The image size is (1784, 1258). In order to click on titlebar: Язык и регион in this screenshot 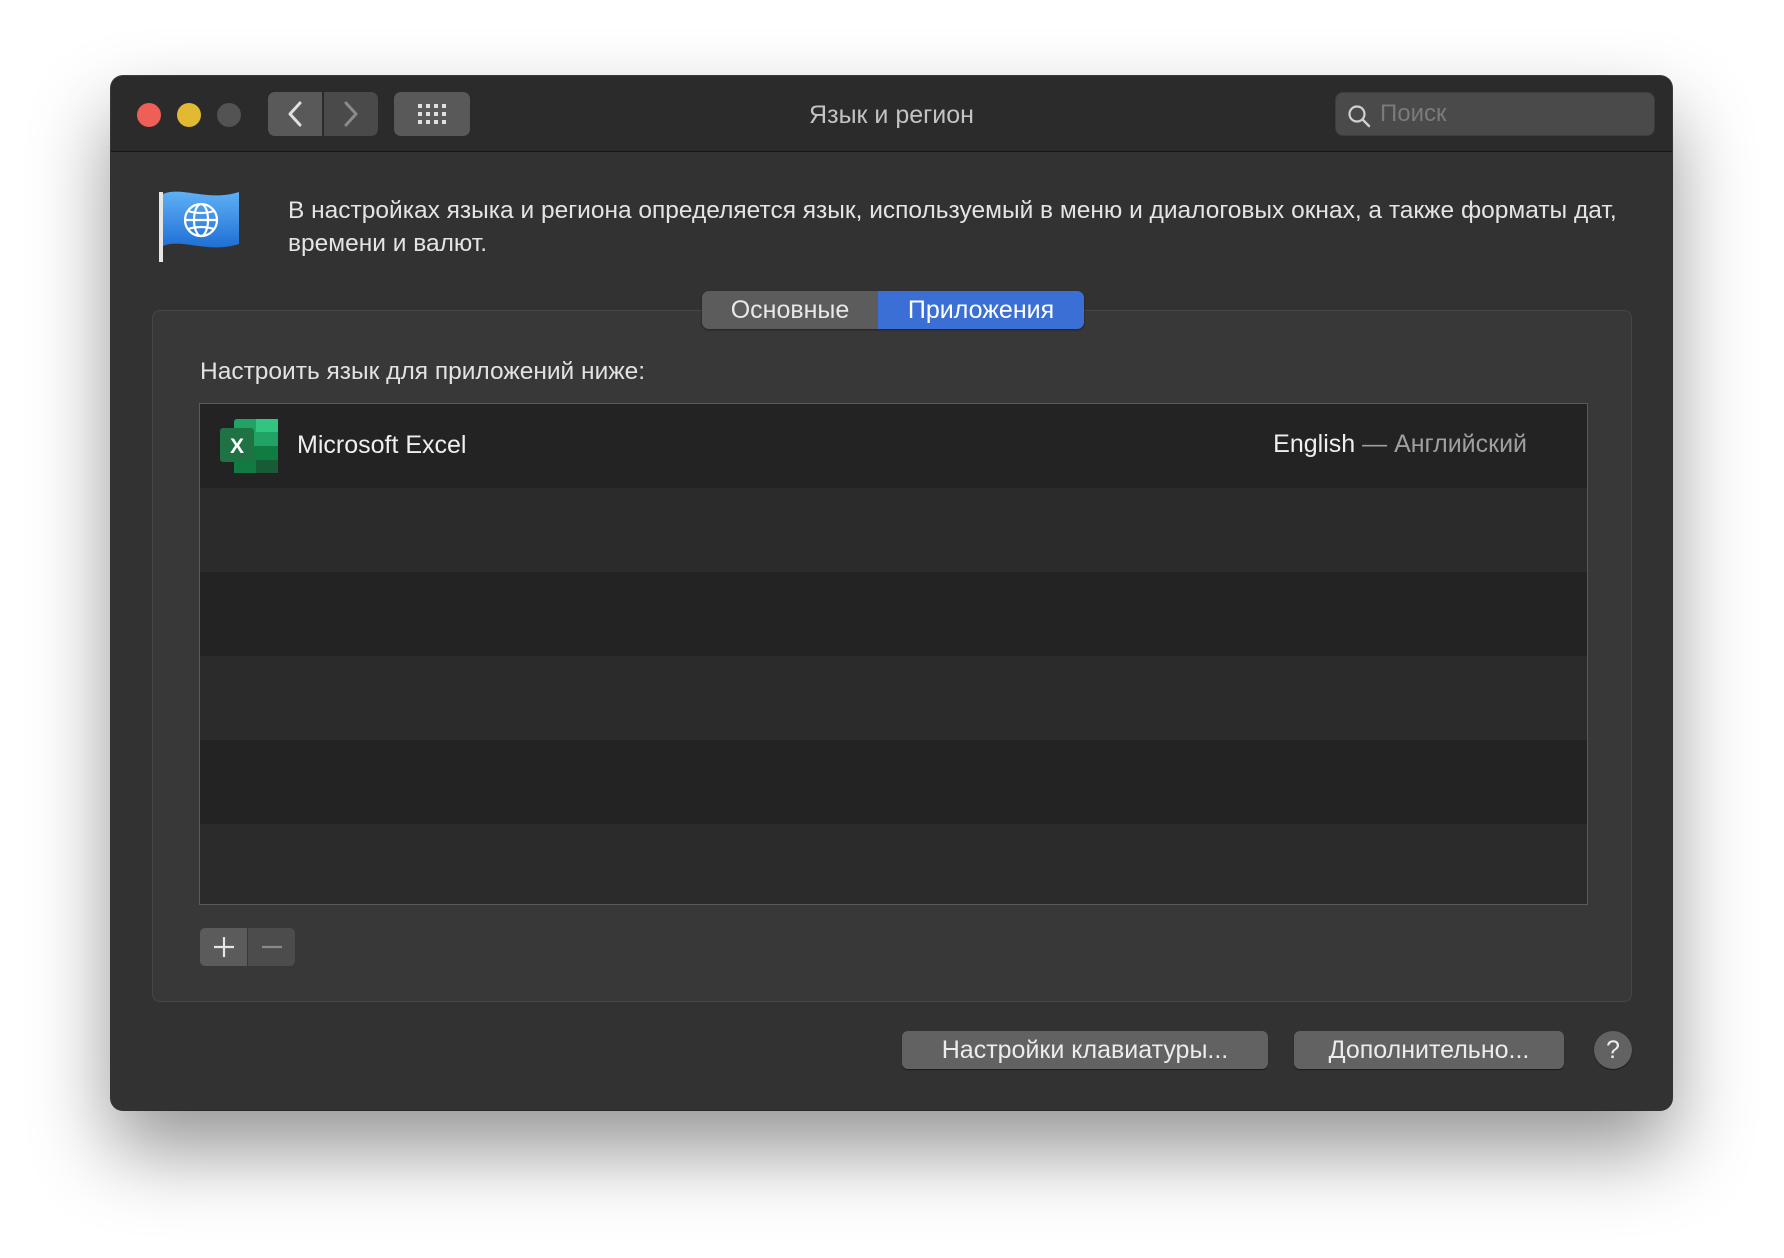, I will do `click(891, 114)`.